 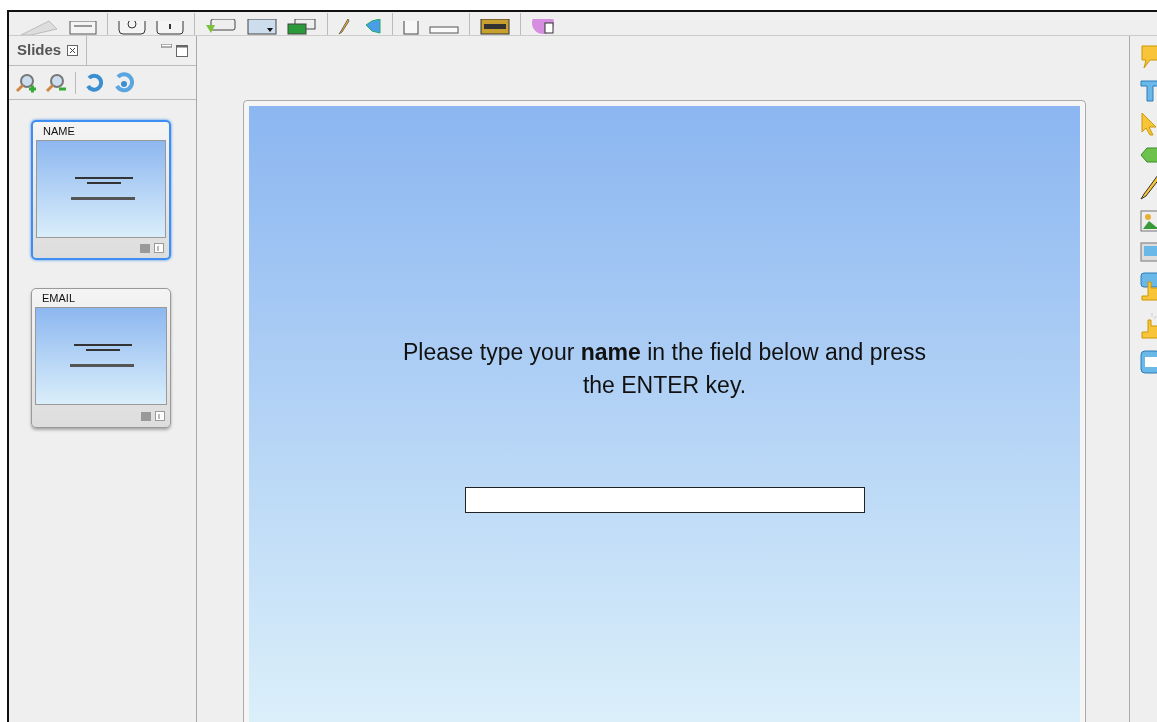 I want to click on highlight-shape-icon, so click(x=1148, y=155).